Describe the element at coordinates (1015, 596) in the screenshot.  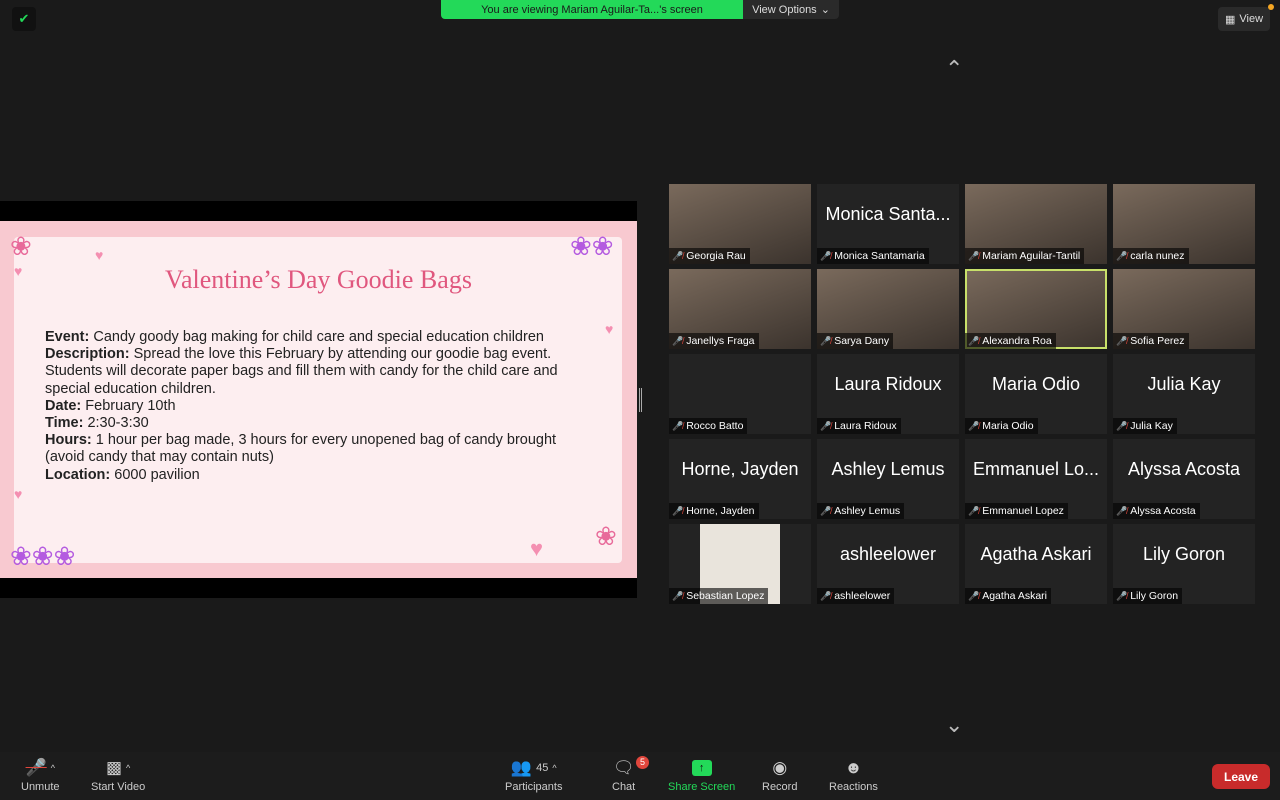
I see `participant-name: Agatha Askari` at that location.